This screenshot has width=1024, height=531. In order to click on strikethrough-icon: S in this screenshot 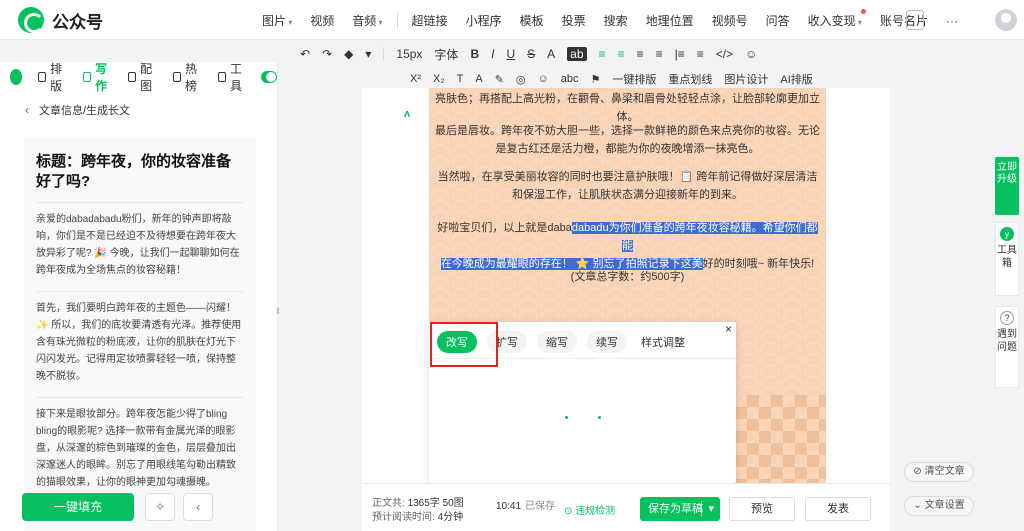, I will do `click(531, 54)`.